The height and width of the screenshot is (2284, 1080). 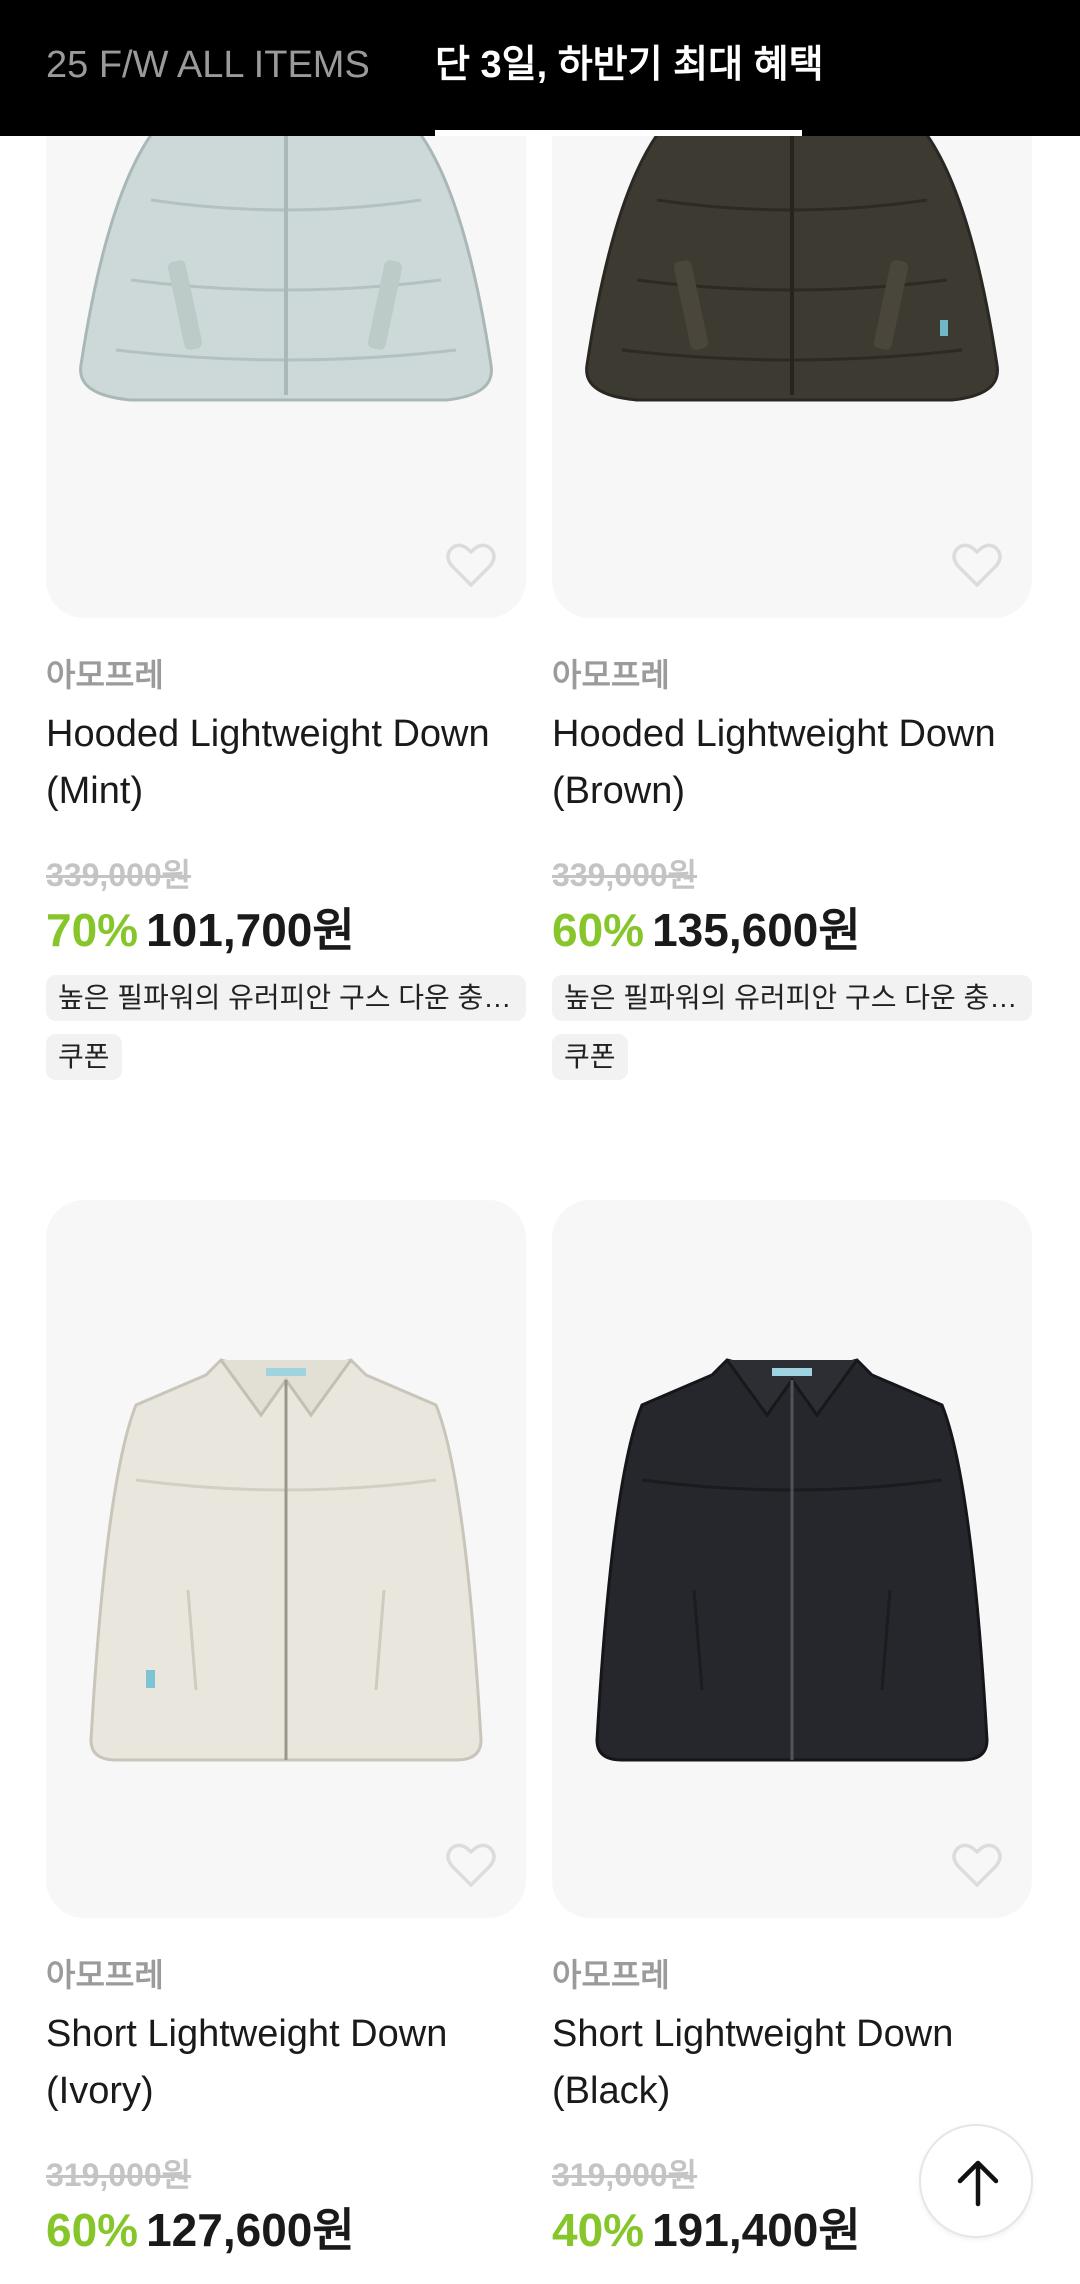 I want to click on top-tab-bar: 25 F/W ALL ITEMS 단 3일, 하반기 최대 혜택, so click(x=540, y=68).